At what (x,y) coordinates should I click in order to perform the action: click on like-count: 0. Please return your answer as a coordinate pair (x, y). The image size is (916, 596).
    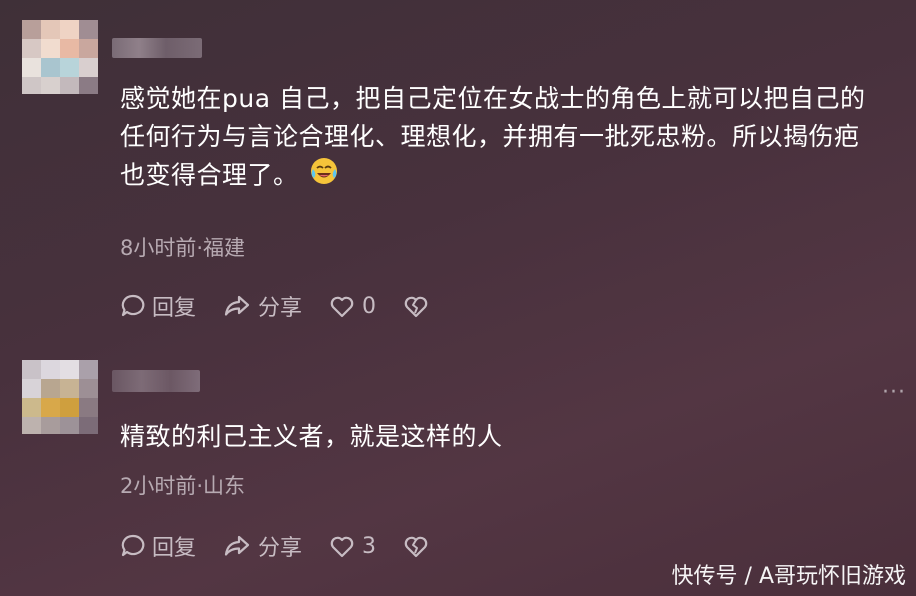
    Looking at the image, I should click on (369, 306).